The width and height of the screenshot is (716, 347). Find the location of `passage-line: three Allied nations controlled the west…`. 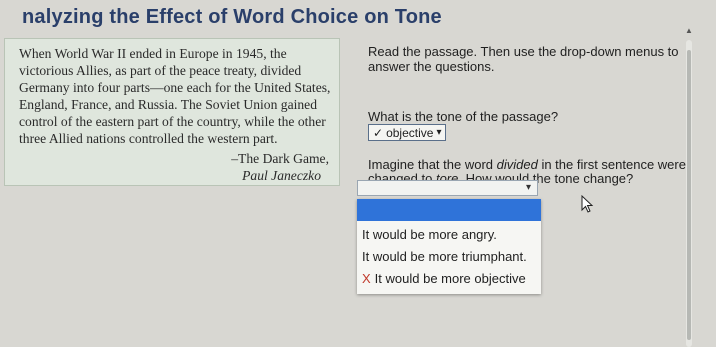

passage-line: three Allied nations controlled the west… is located at coordinates (148, 138).